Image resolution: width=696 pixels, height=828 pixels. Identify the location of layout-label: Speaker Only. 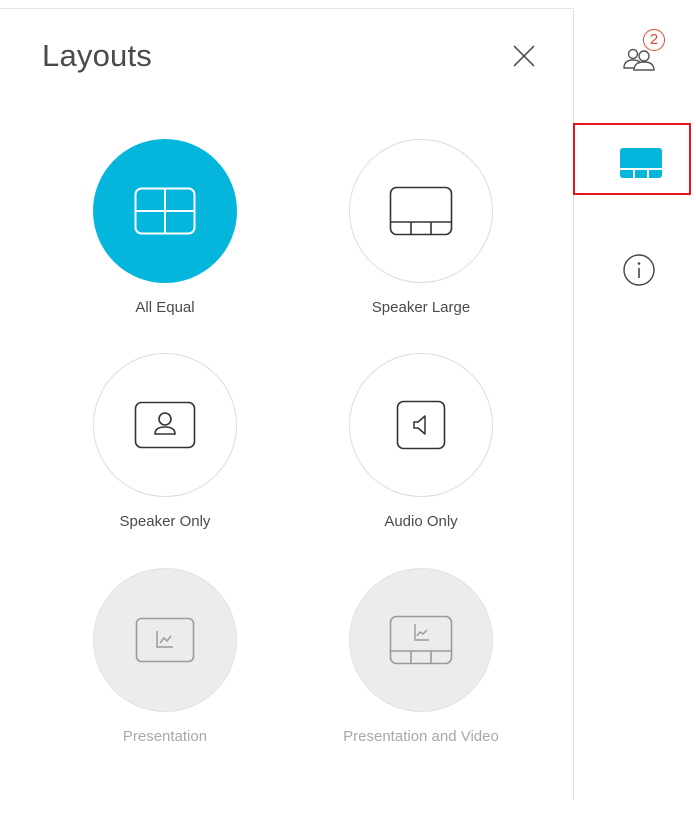
(165, 521).